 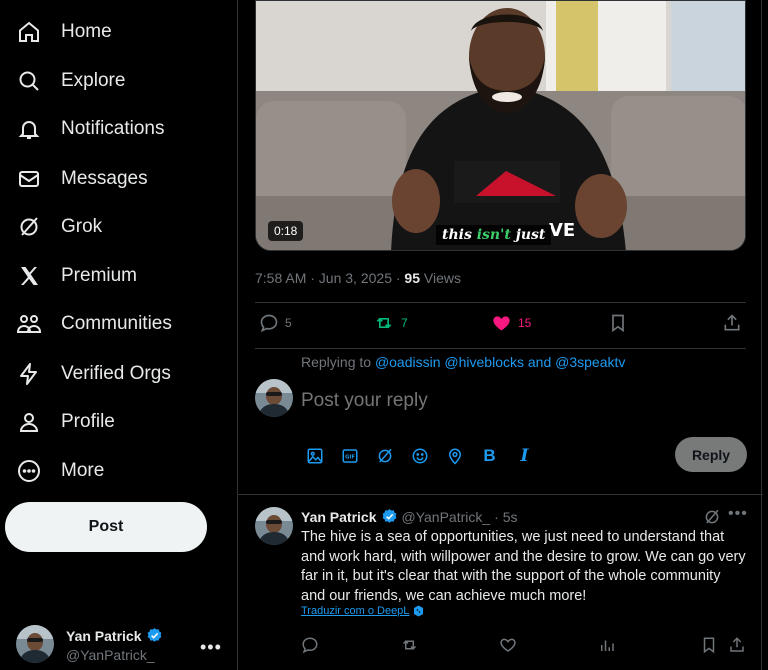 I want to click on bold-icon: B, so click(x=489, y=455).